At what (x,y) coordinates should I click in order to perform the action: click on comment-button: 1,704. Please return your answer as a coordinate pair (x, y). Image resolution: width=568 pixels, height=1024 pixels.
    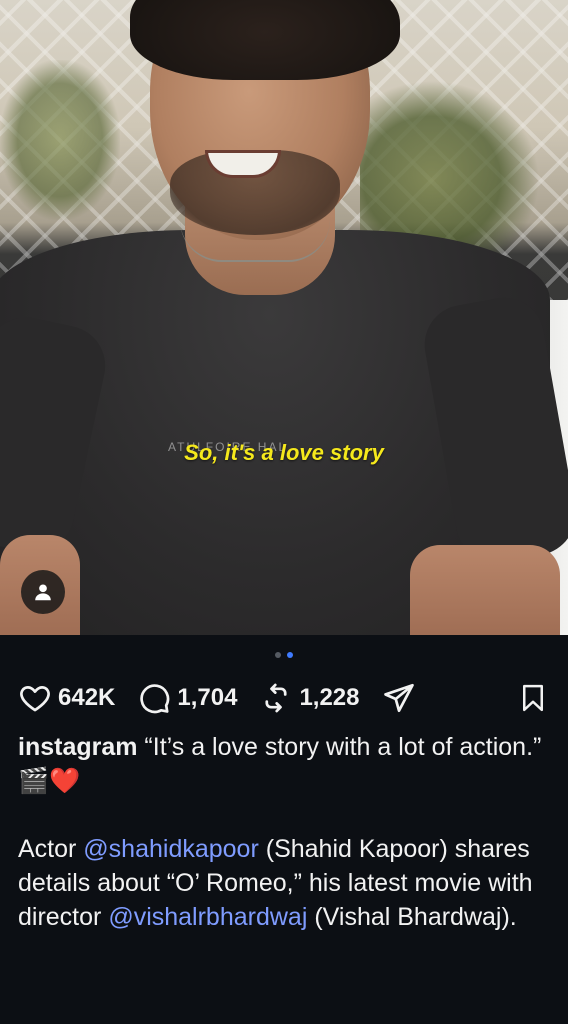
    Looking at the image, I should click on (187, 698).